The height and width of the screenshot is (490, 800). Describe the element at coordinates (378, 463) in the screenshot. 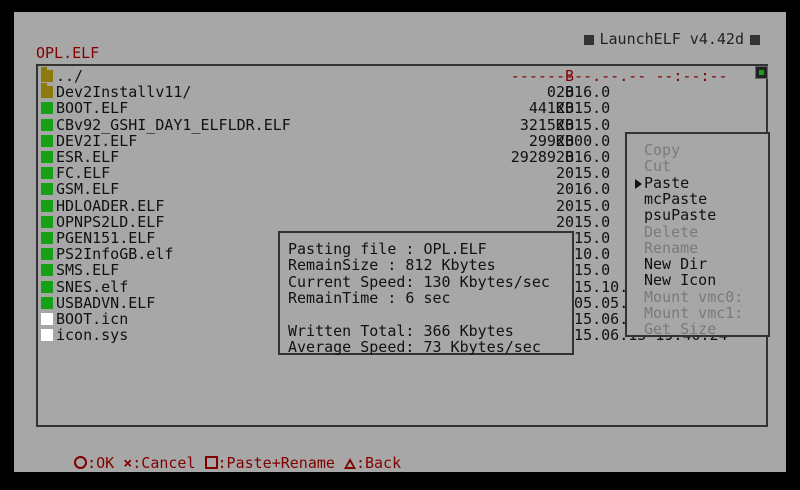

I see `back-hint: :Back` at that location.